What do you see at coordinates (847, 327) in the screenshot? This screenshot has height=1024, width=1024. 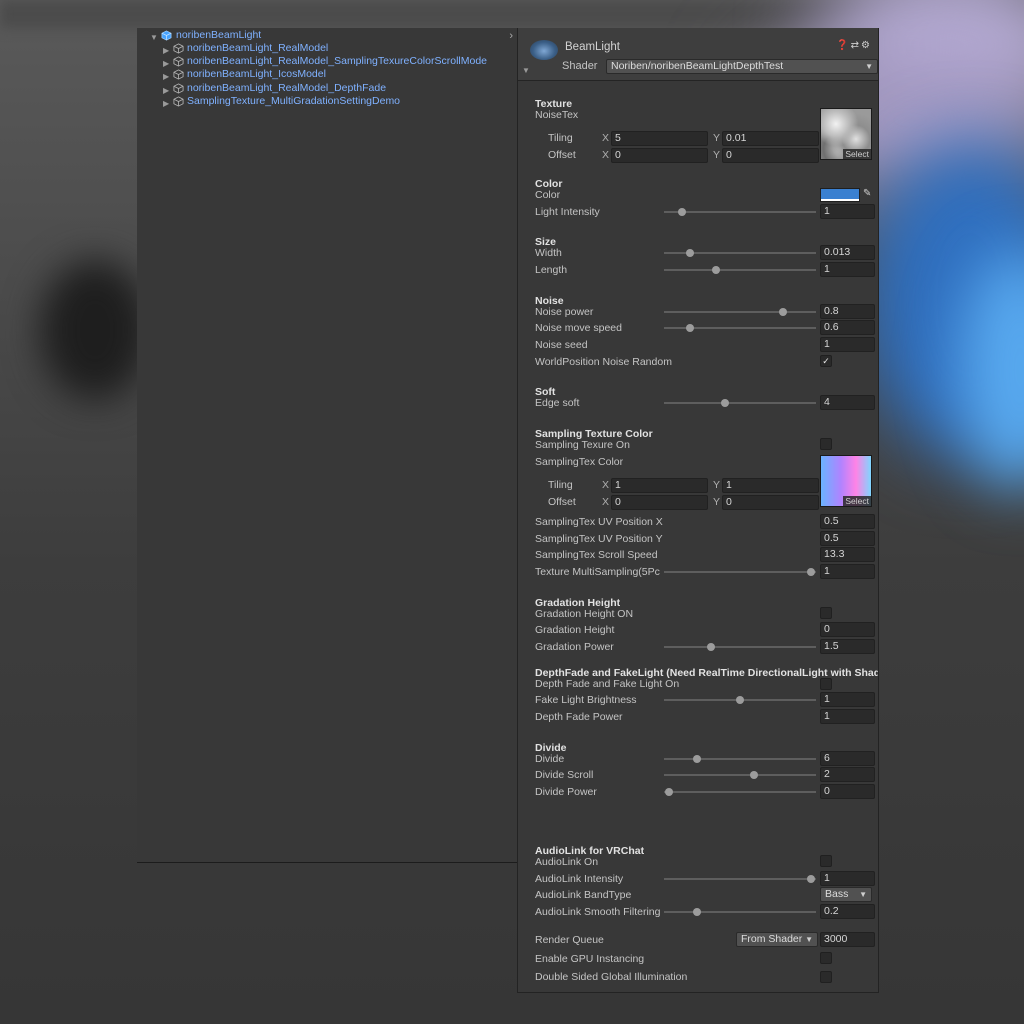 I see `noise-speed-field: 0.6` at bounding box center [847, 327].